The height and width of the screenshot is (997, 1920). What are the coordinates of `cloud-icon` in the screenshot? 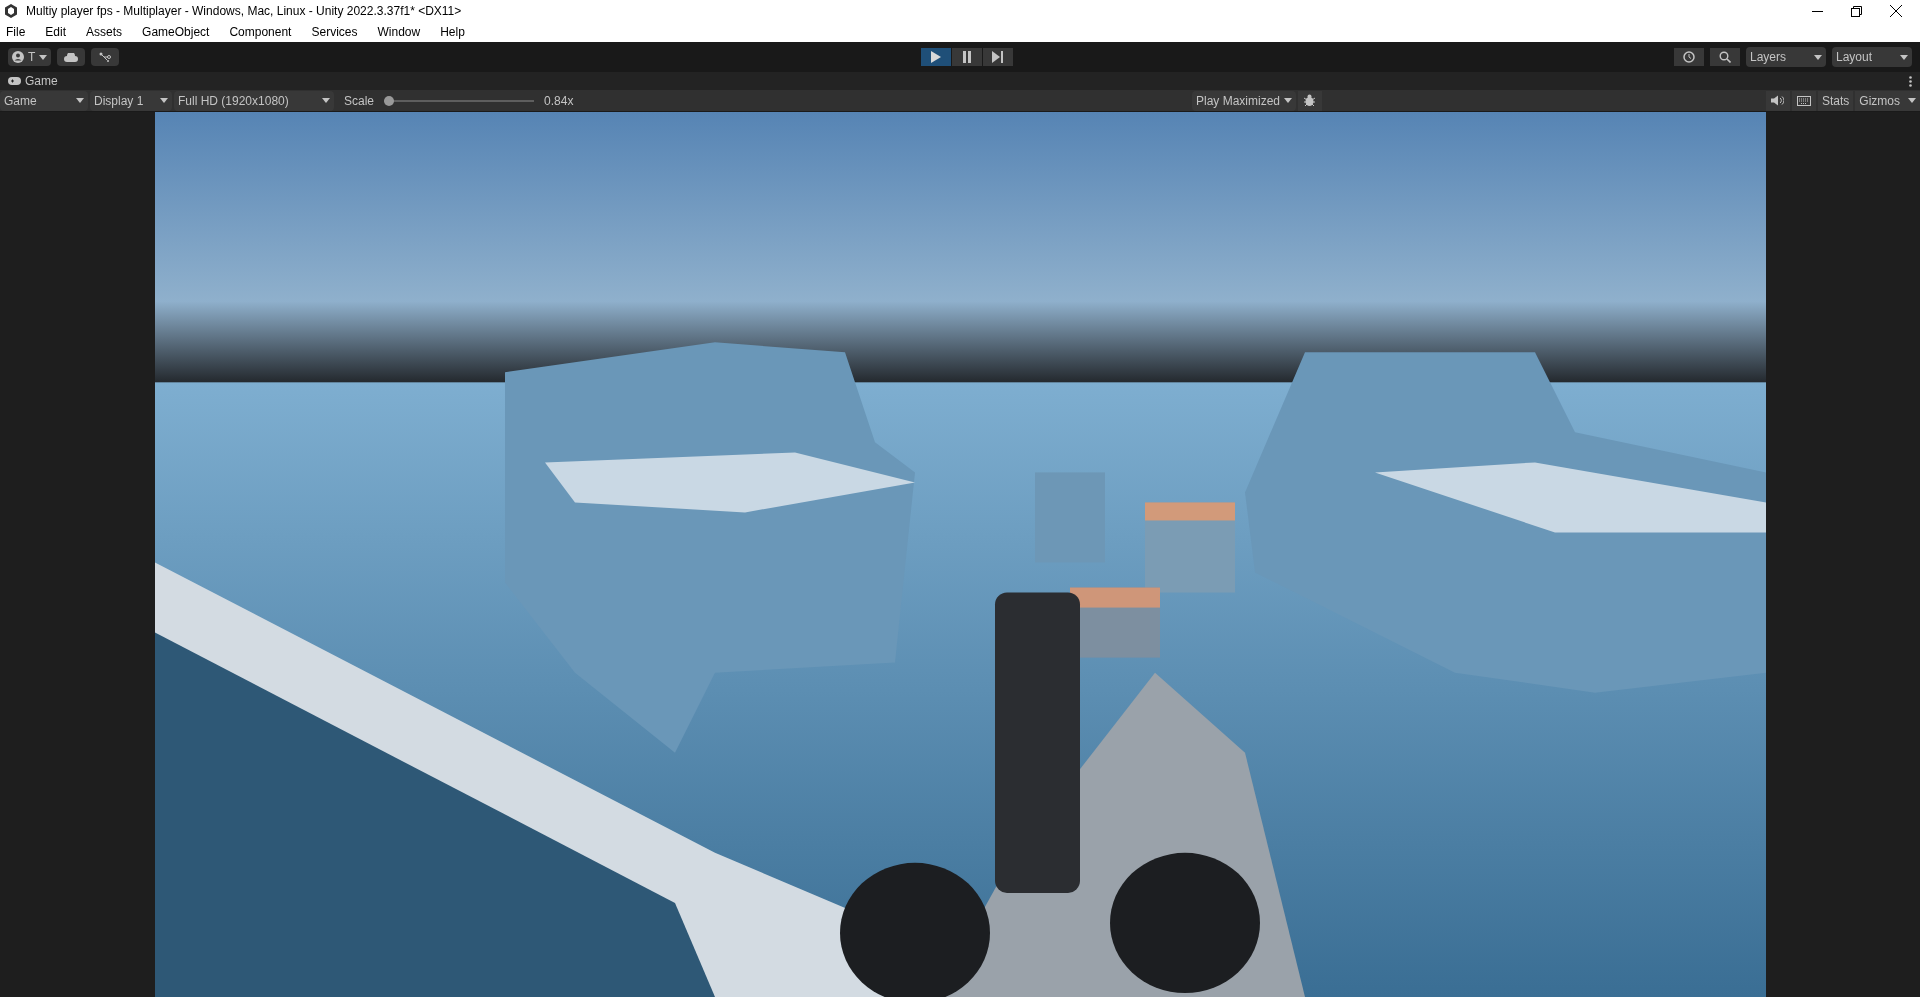 It's located at (71, 57).